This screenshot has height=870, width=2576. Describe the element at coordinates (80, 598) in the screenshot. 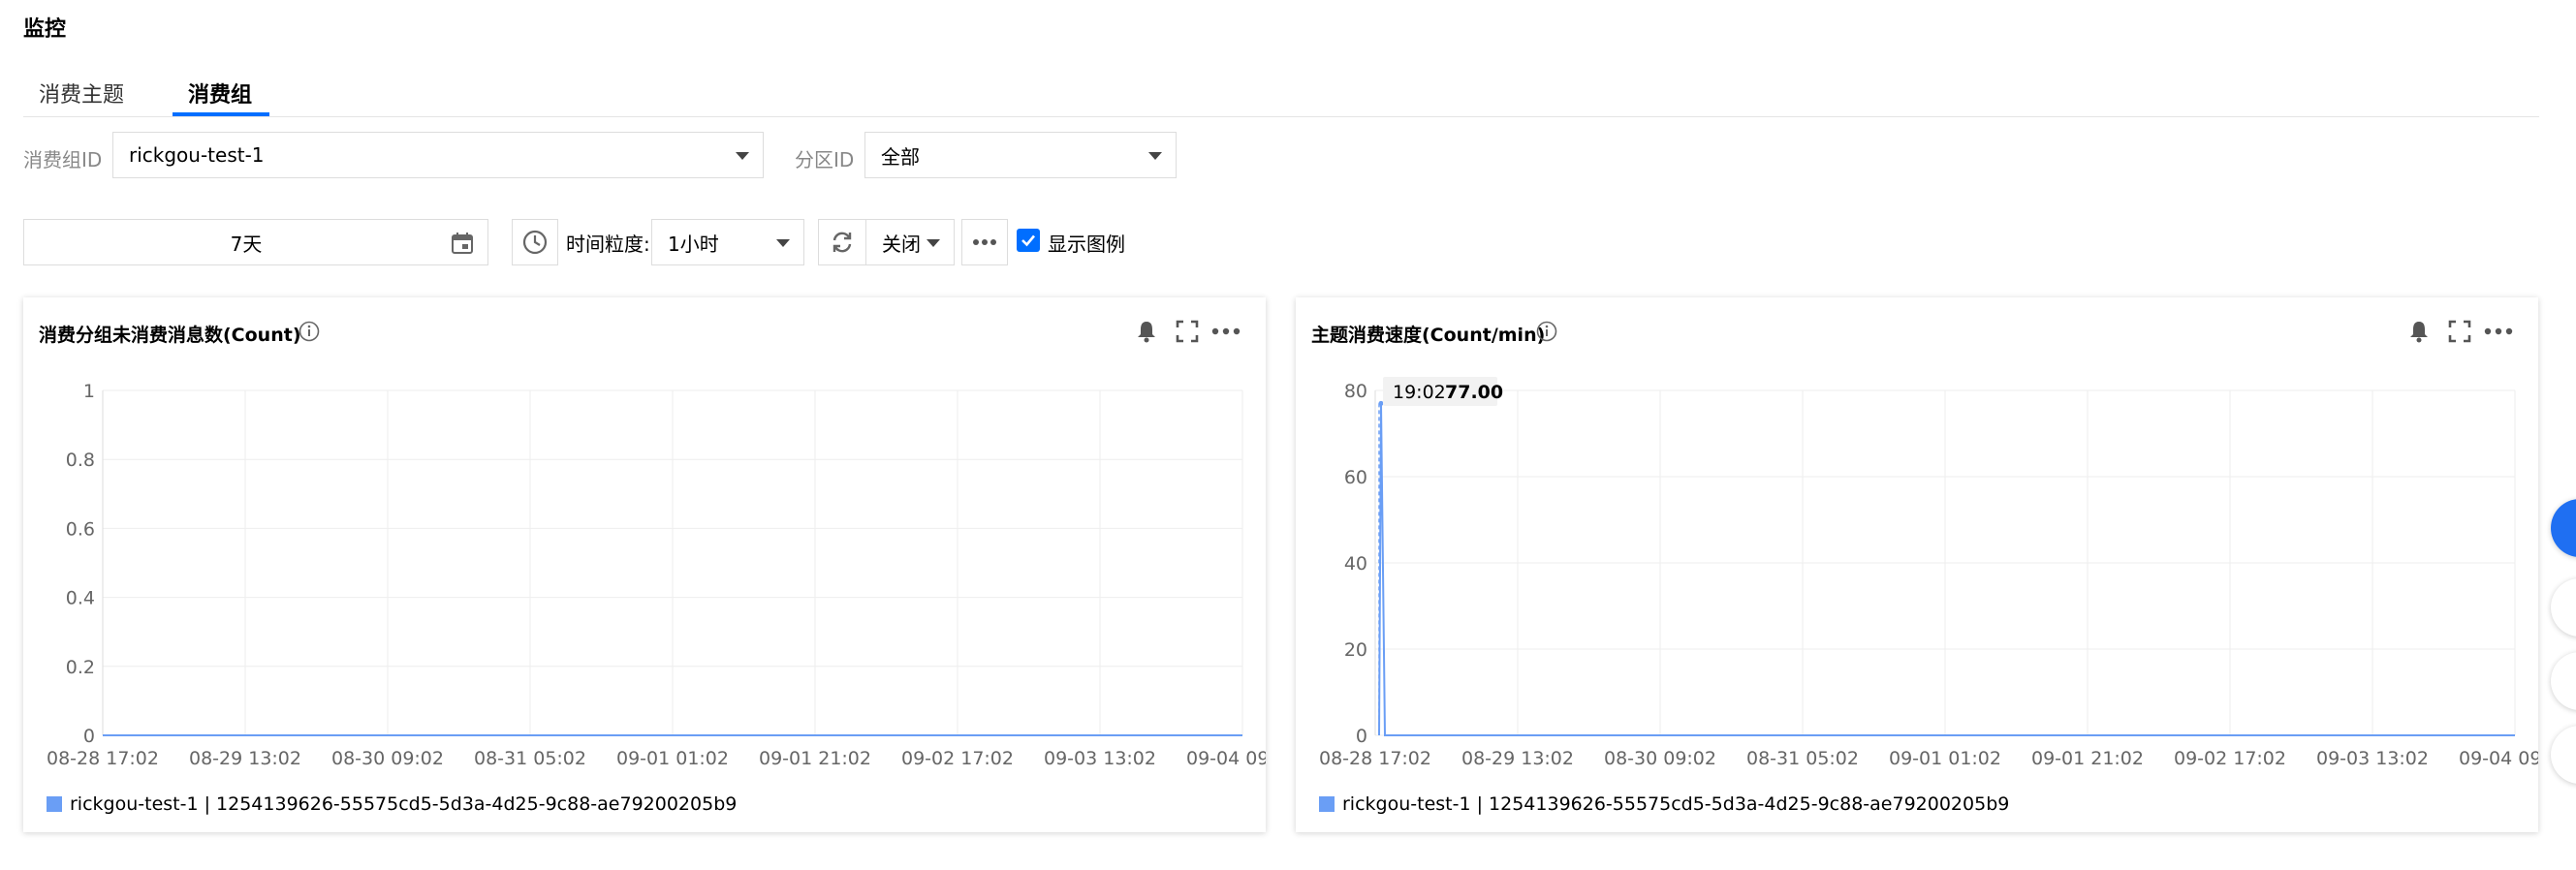

I see `y-tick-label: 0.4` at that location.